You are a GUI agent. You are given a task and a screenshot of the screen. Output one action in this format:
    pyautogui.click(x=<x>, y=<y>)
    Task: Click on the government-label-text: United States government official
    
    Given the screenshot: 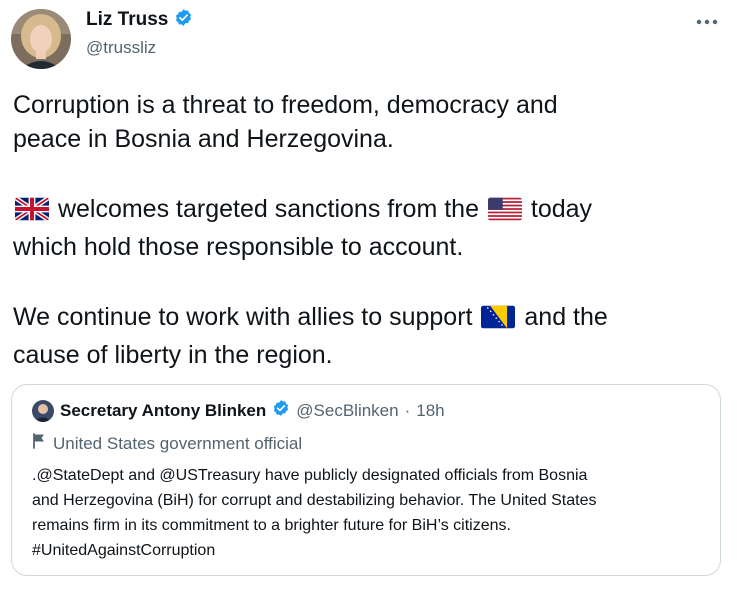 What is the action you would take?
    pyautogui.click(x=178, y=443)
    